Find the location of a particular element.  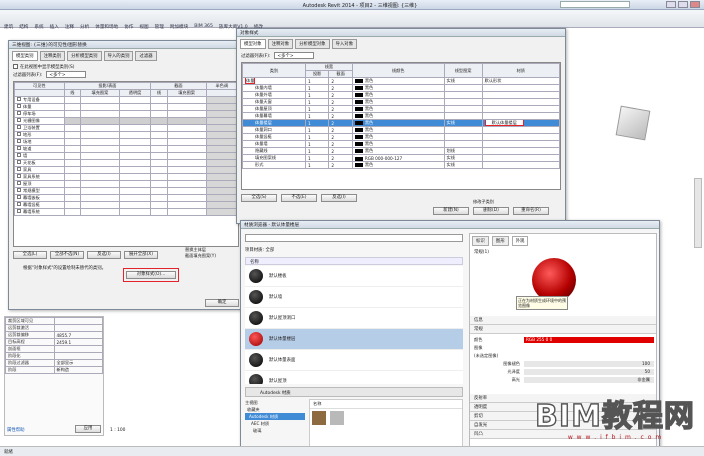

vg-category-name: 卫浴装置 is located at coordinates (39, 128).